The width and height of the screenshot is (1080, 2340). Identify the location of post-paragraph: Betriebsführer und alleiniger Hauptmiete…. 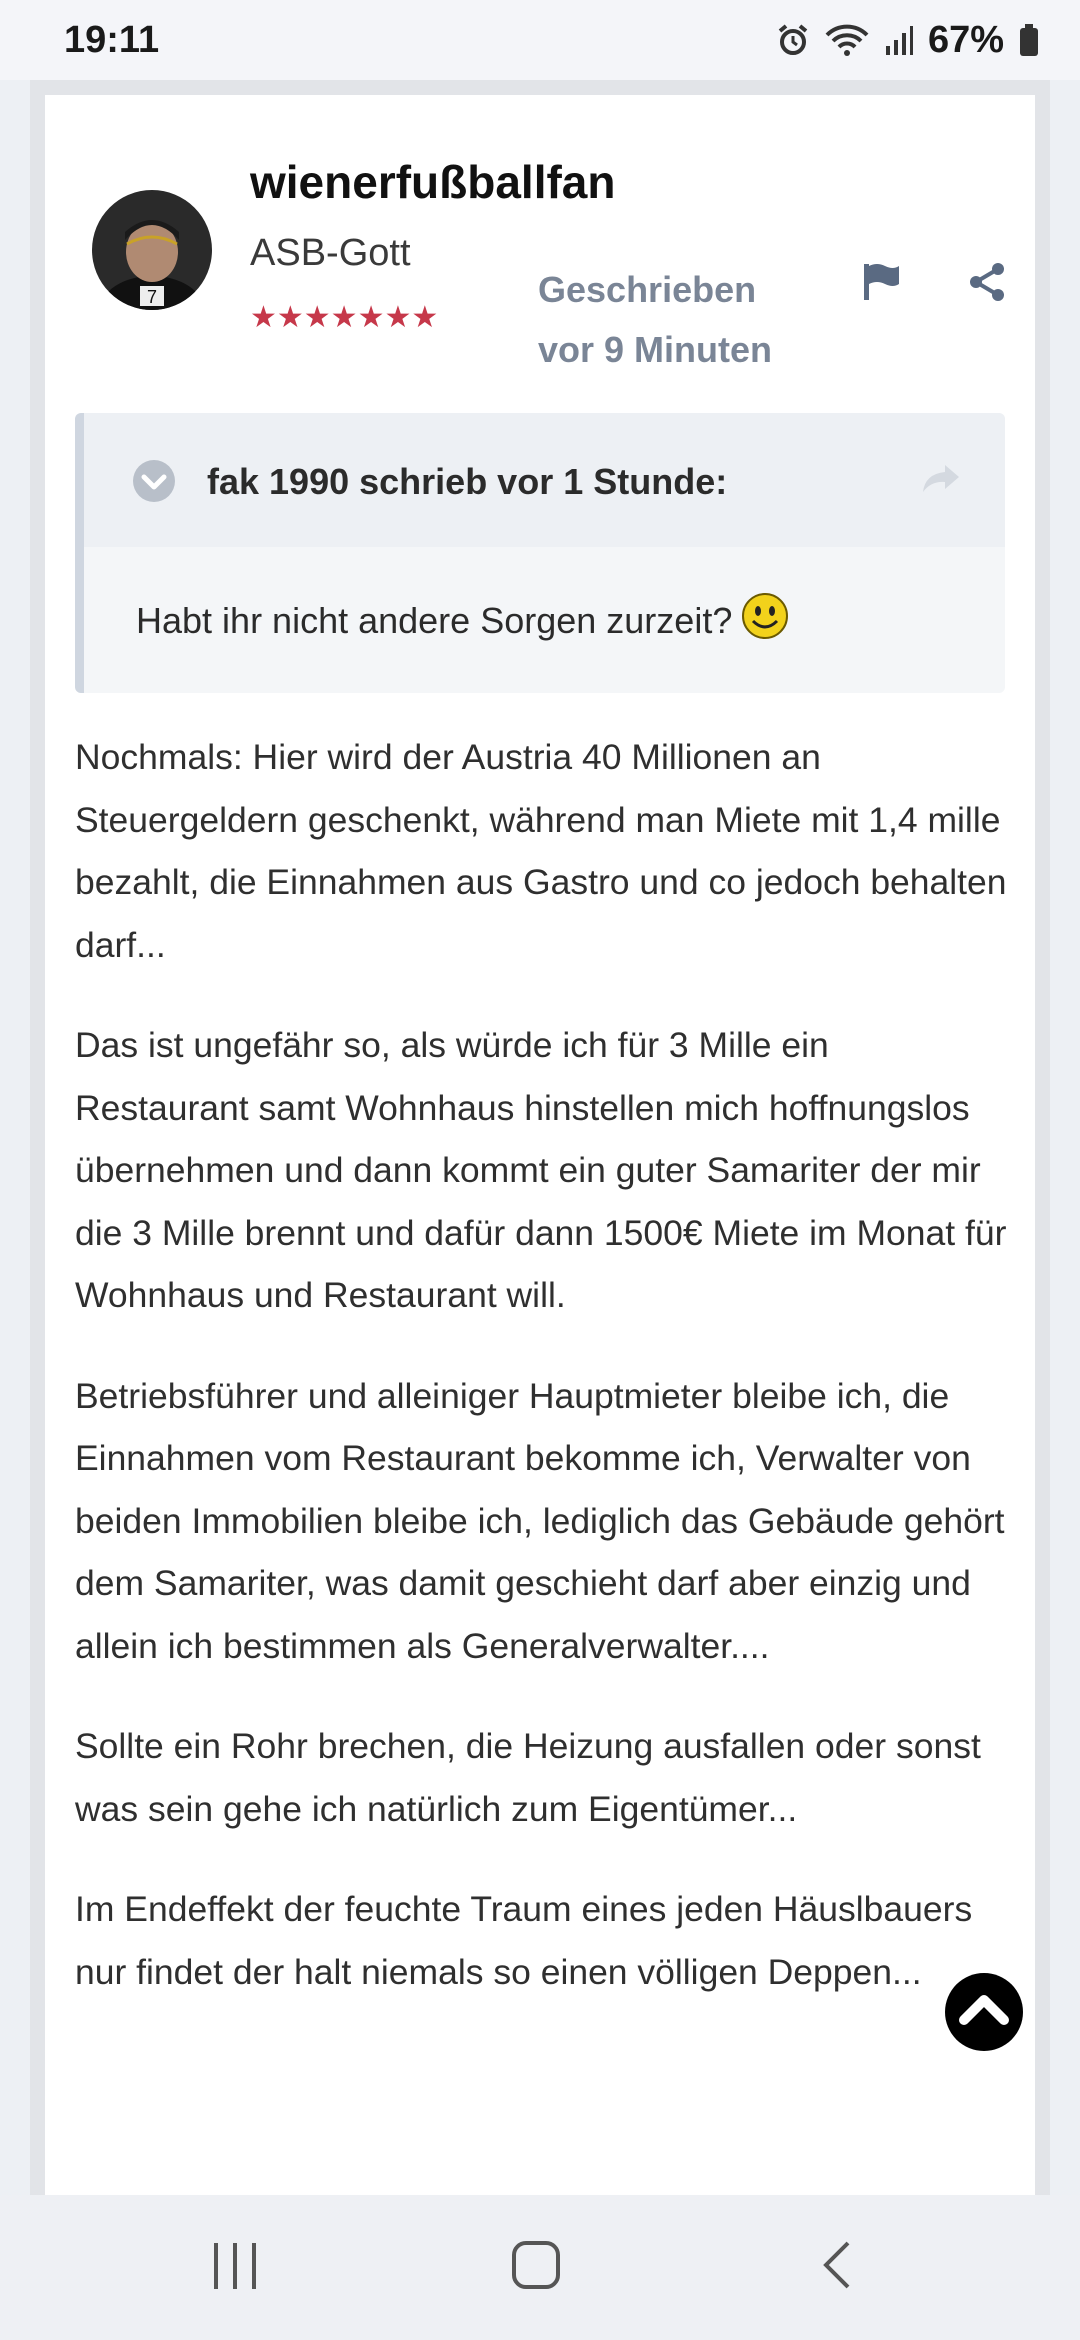
(540, 1520).